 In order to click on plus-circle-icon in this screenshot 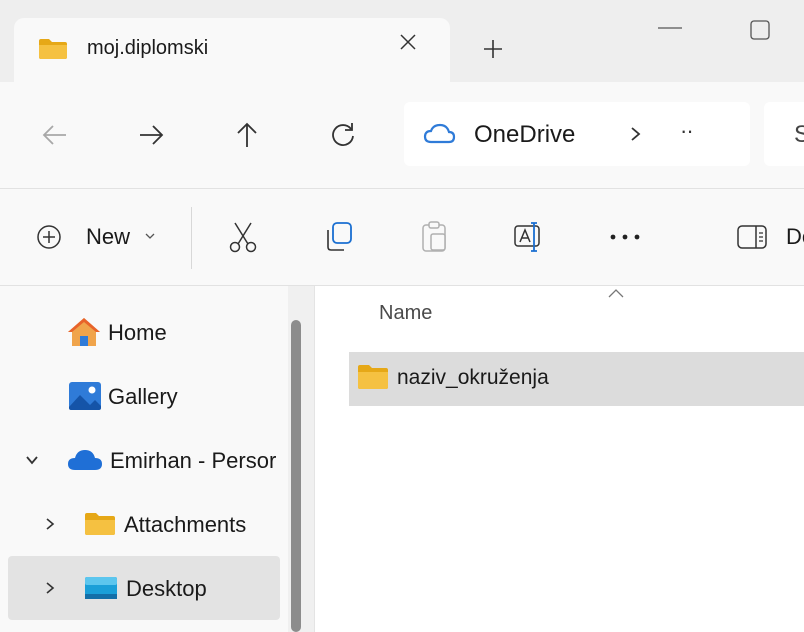, I will do `click(49, 237)`.